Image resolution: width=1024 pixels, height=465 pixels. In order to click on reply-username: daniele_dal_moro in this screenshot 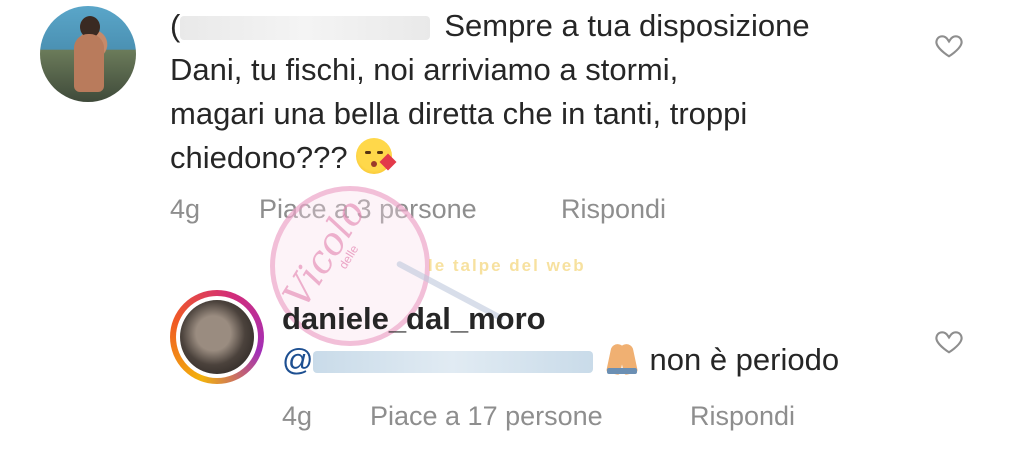, I will do `click(414, 319)`.